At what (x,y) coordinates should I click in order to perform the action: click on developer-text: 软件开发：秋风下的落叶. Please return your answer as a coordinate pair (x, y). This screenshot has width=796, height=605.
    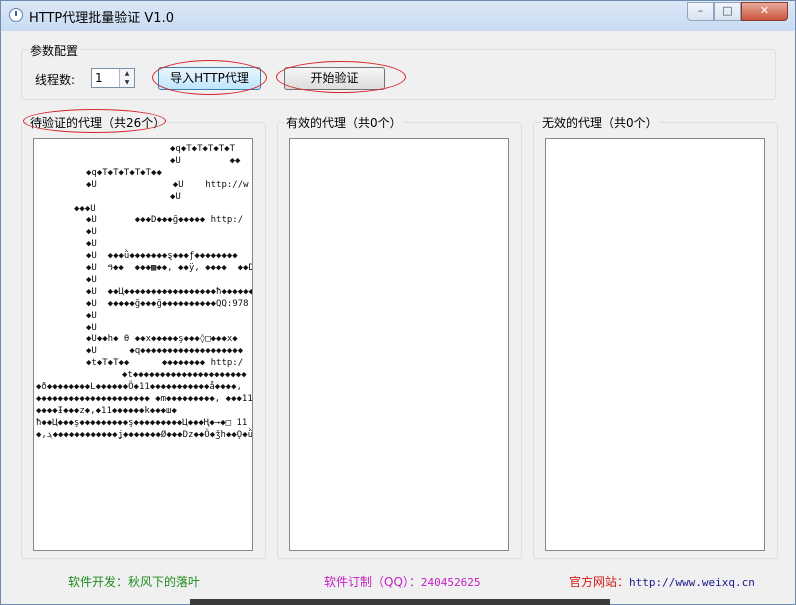
    Looking at the image, I should click on (134, 582).